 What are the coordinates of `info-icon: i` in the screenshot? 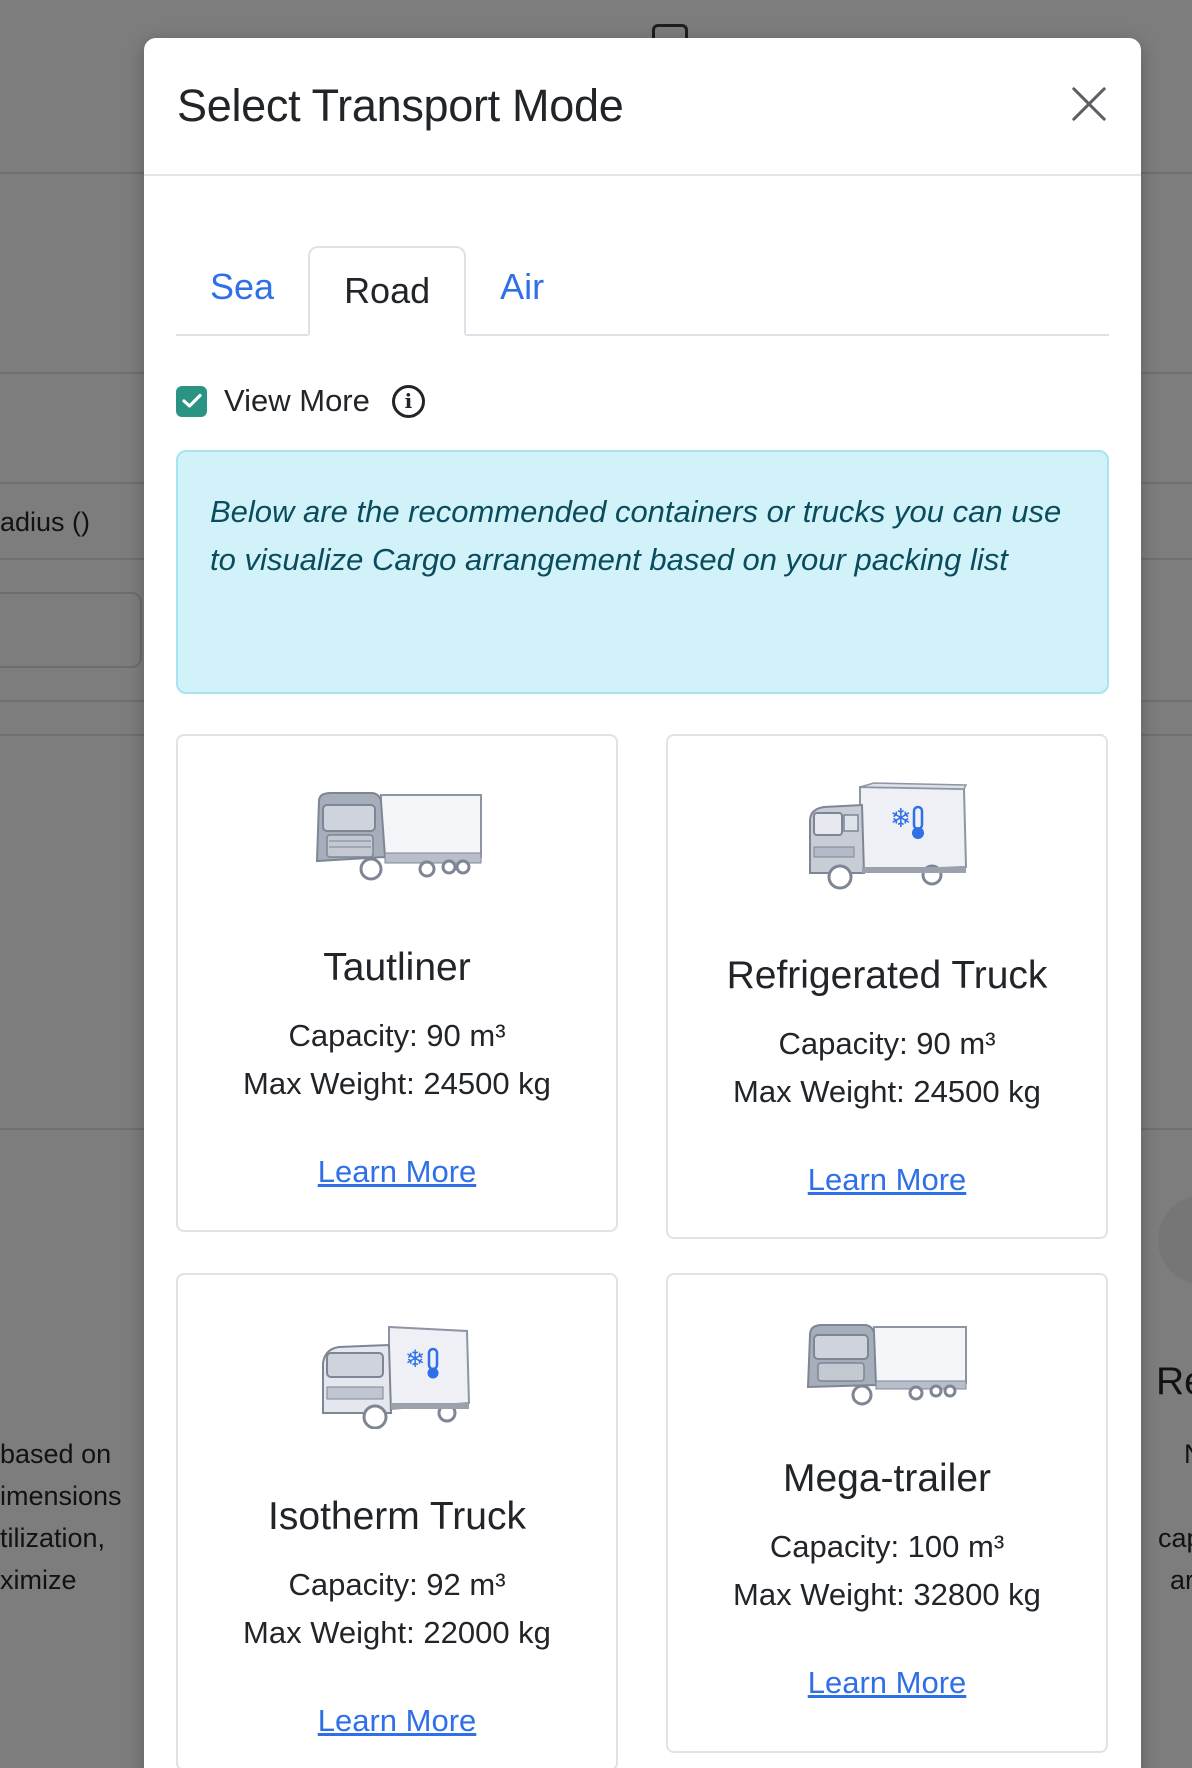 It's located at (408, 401).